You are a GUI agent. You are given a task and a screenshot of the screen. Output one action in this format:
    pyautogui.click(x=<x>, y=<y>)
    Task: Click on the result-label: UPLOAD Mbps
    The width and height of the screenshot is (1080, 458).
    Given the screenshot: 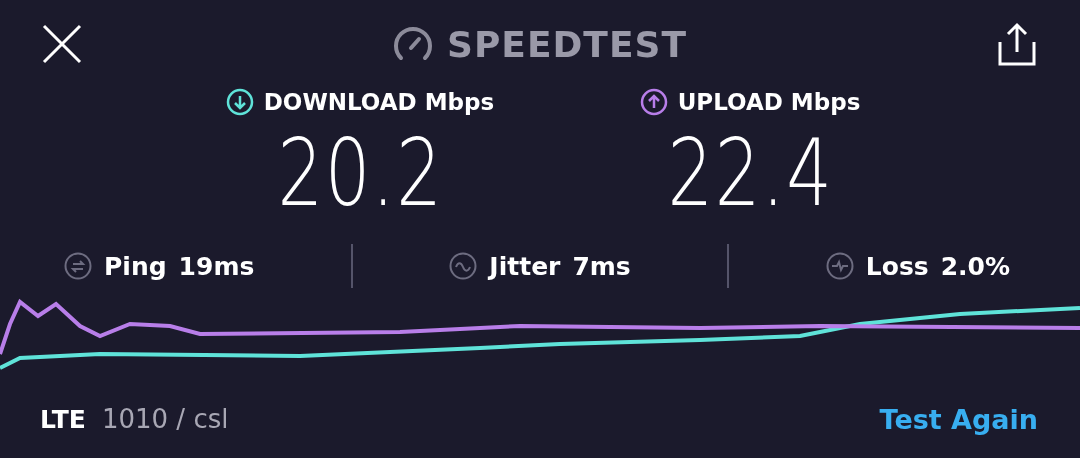 What is the action you would take?
    pyautogui.click(x=769, y=102)
    